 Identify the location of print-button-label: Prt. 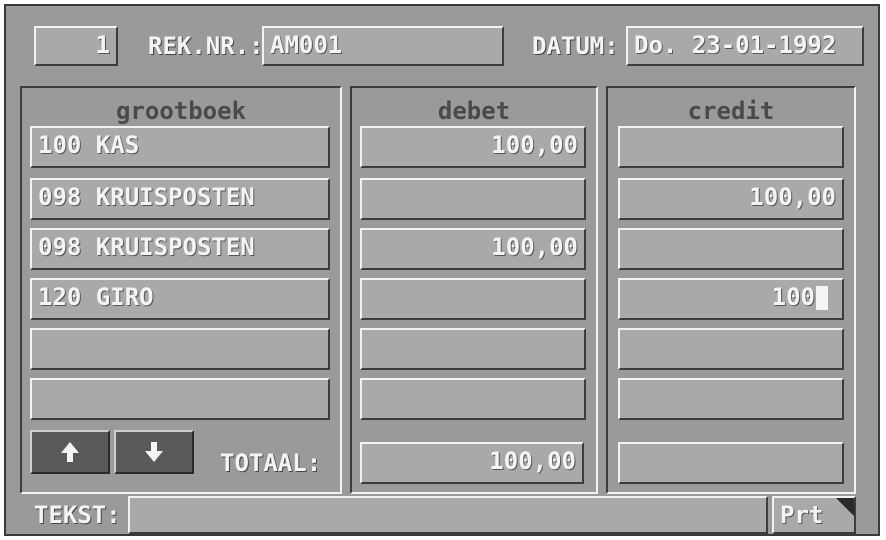
(802, 515).